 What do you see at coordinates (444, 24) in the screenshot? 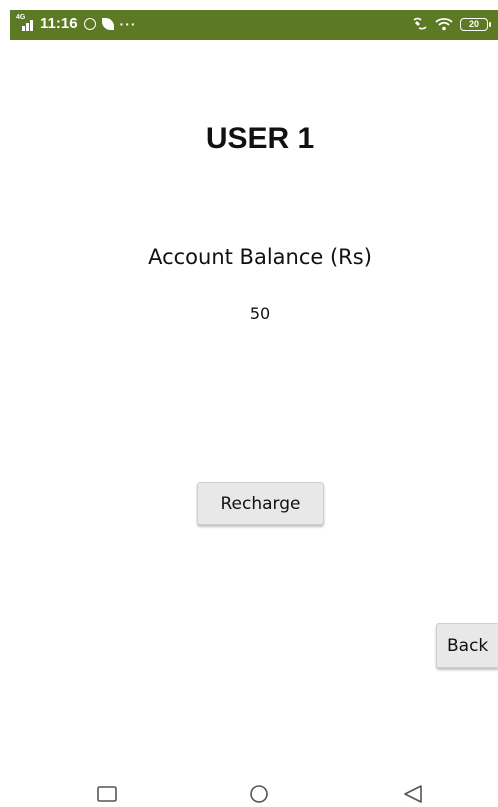
I see `wifi-icon` at bounding box center [444, 24].